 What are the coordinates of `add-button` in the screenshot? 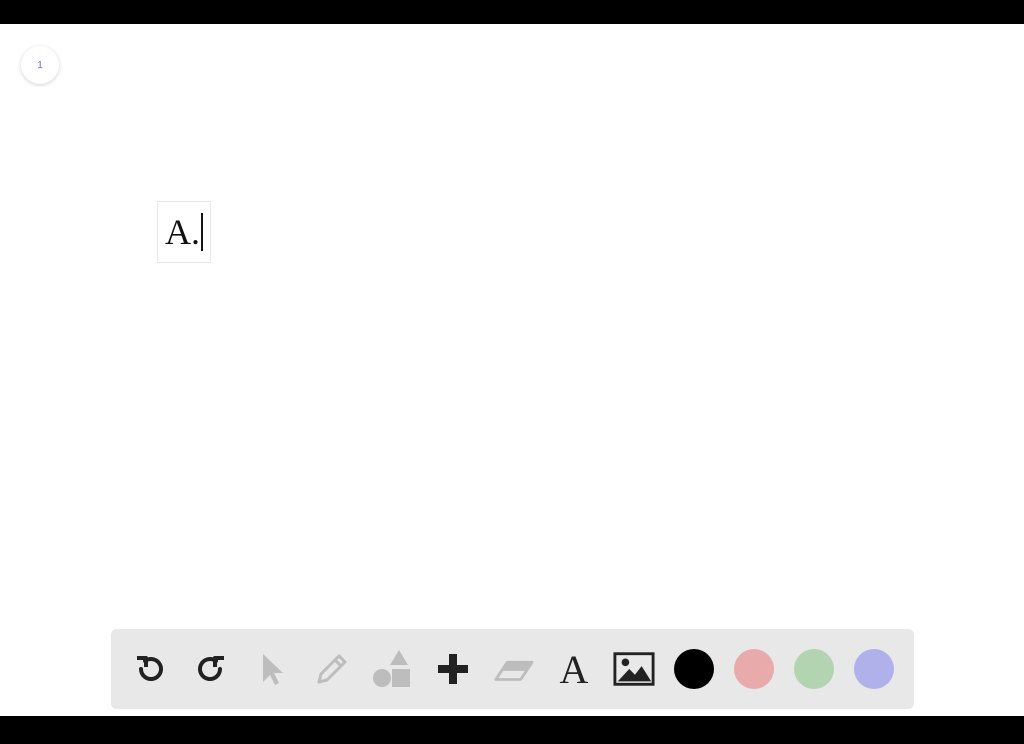 It's located at (453, 669).